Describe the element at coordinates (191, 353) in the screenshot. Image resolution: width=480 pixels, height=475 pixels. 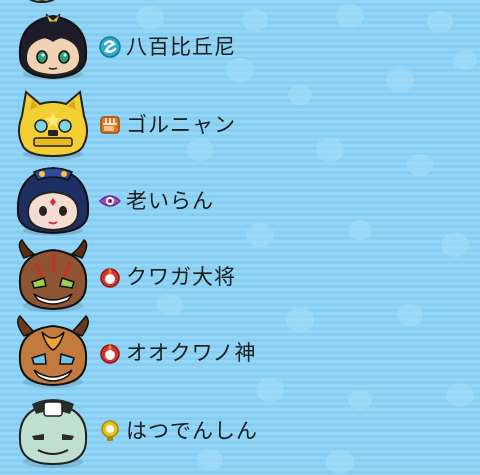
I see `yokai-name: オオクワノ神` at that location.